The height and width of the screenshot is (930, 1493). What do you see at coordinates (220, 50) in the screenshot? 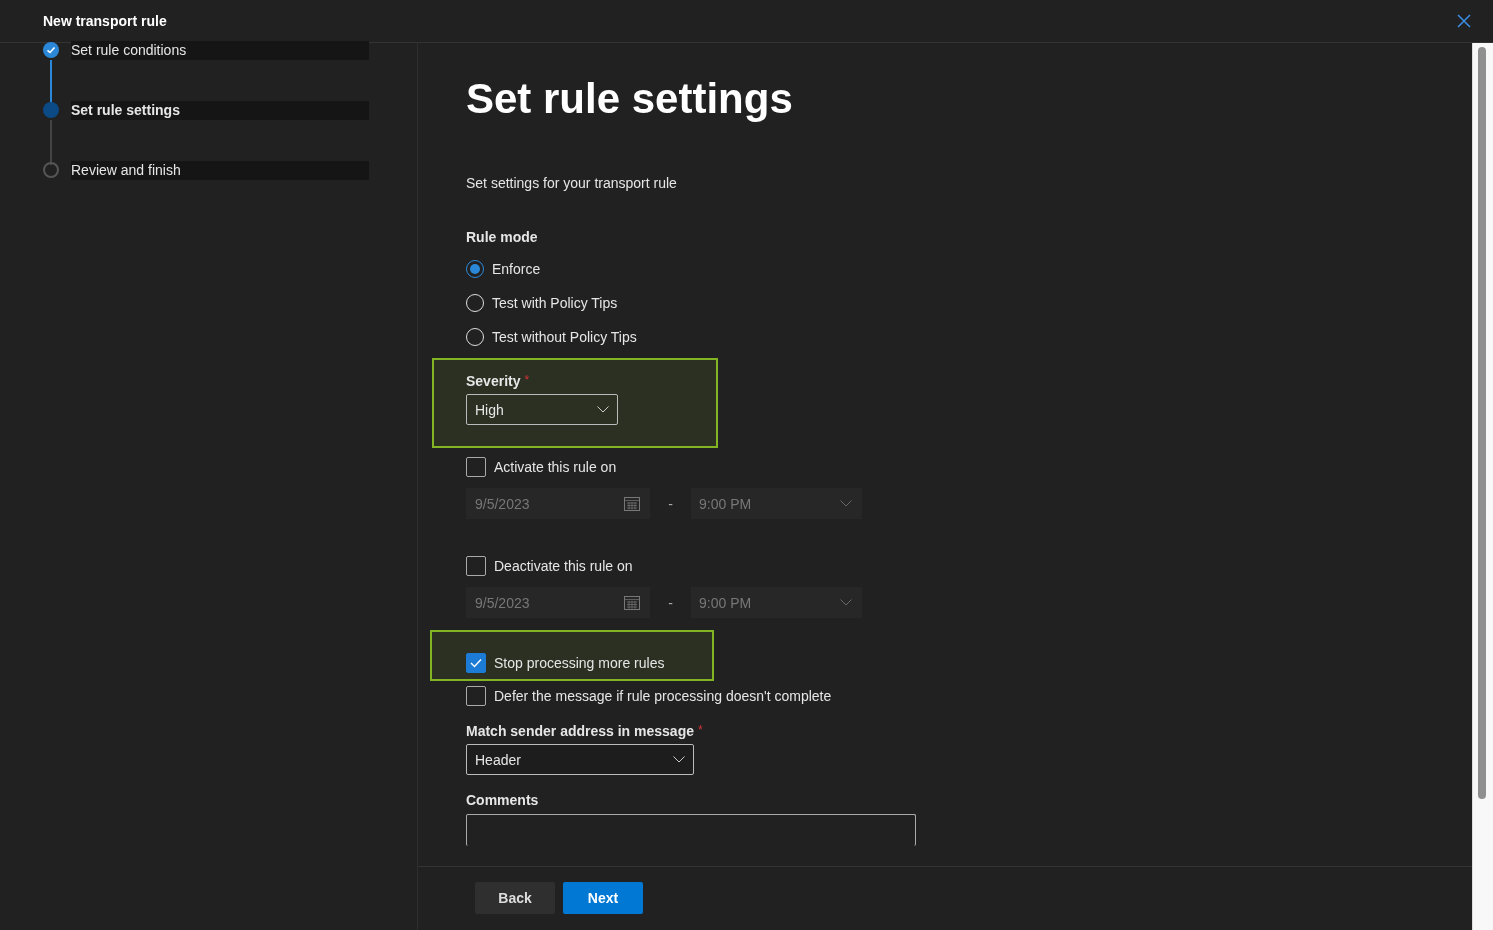
I see `step-label: Set rule conditions` at bounding box center [220, 50].